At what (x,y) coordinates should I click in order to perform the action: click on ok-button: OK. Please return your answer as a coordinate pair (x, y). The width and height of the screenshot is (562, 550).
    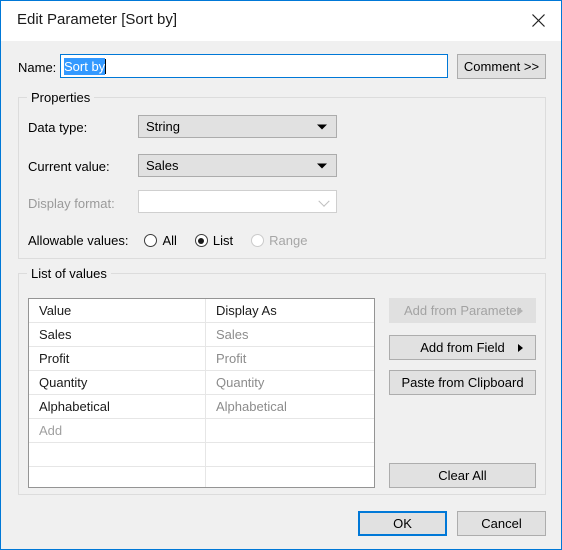
    Looking at the image, I should click on (402, 523).